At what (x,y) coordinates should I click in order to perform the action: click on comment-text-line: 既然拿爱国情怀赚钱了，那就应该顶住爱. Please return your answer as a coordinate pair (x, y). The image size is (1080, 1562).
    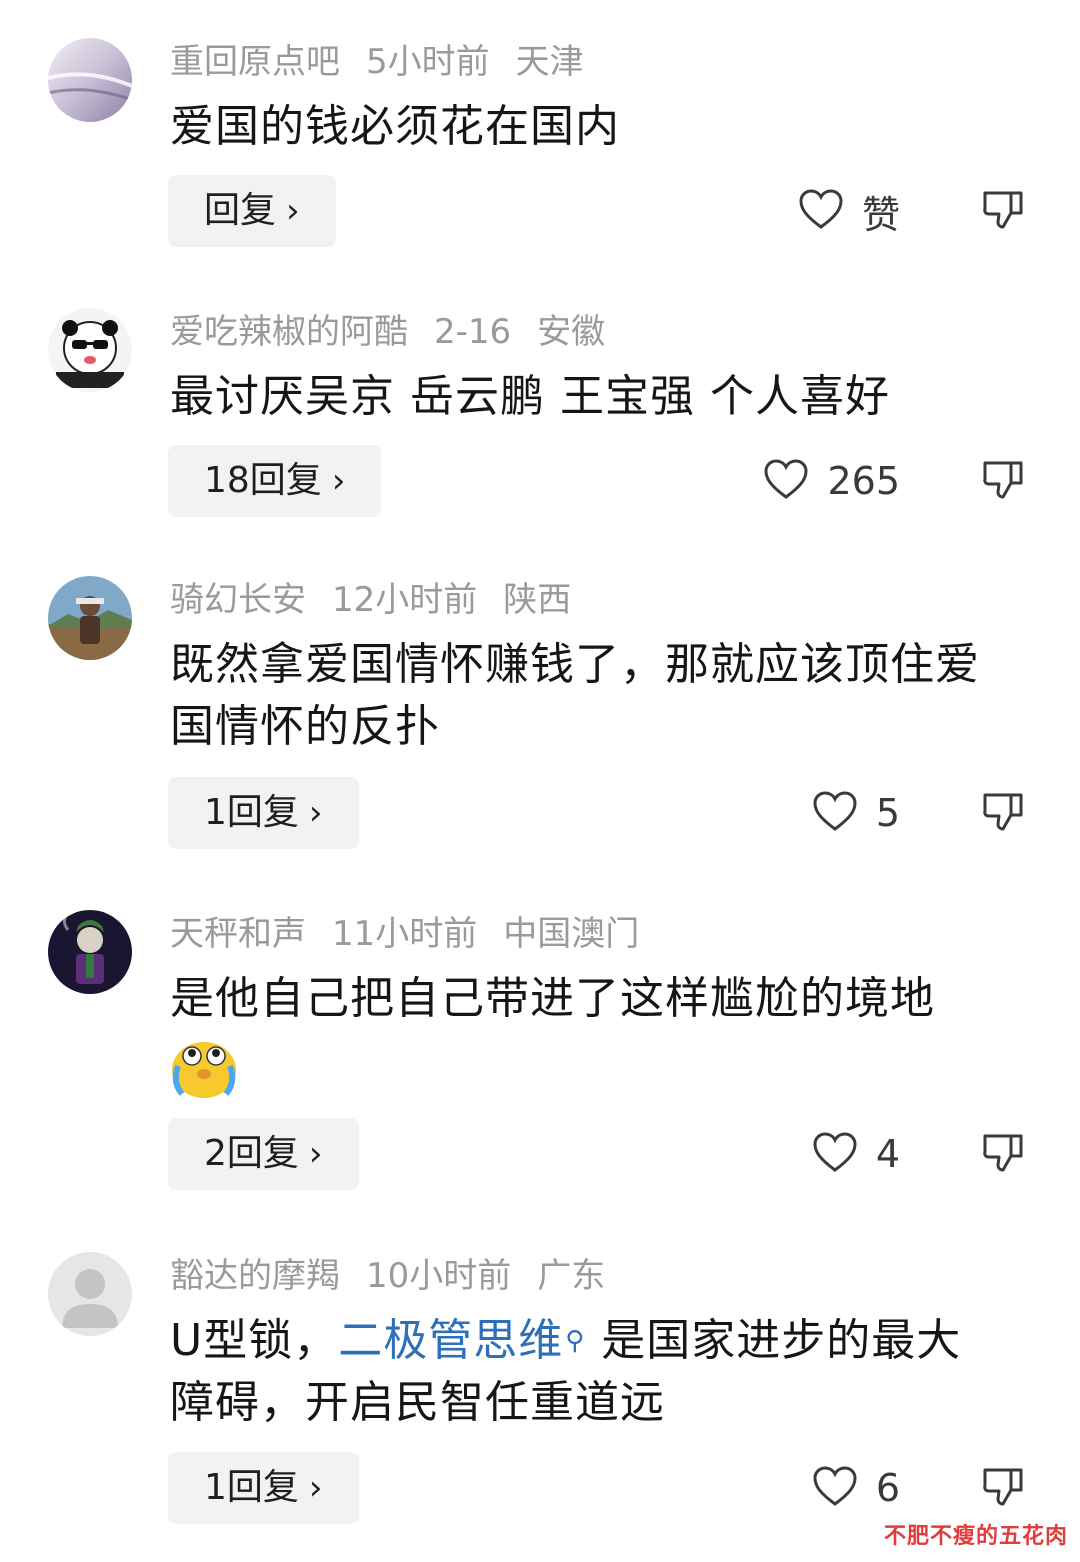
    Looking at the image, I should click on (575, 664).